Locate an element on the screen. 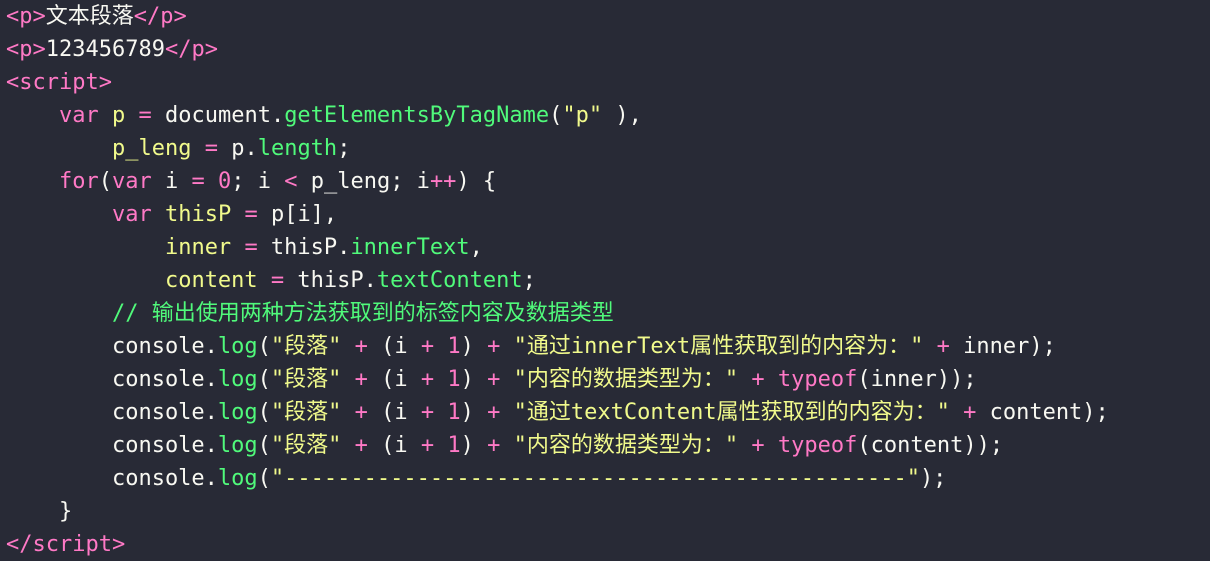 This screenshot has width=1210, height=561. code-token-text: 123456789 is located at coordinates (105, 49).